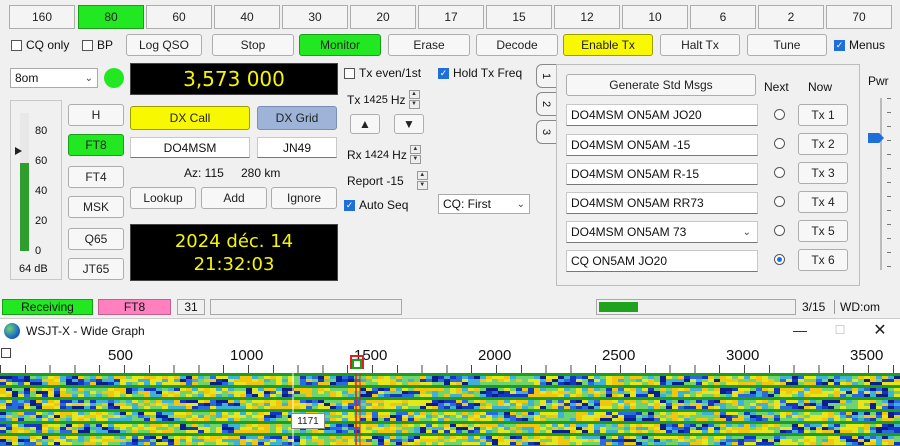 The image size is (900, 446). What do you see at coordinates (840, 330) in the screenshot?
I see `maximize-icon: ☐` at bounding box center [840, 330].